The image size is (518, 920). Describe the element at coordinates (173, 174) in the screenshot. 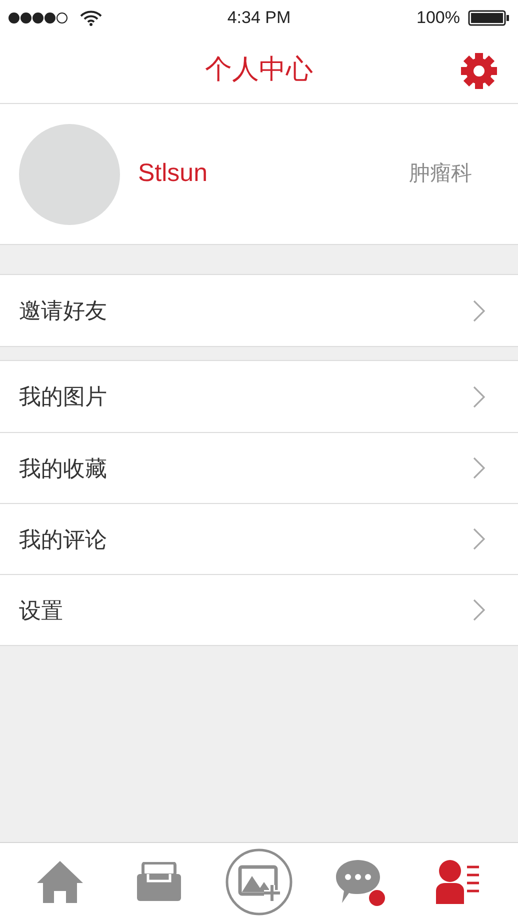

I see `user-name: Stlsun` at that location.